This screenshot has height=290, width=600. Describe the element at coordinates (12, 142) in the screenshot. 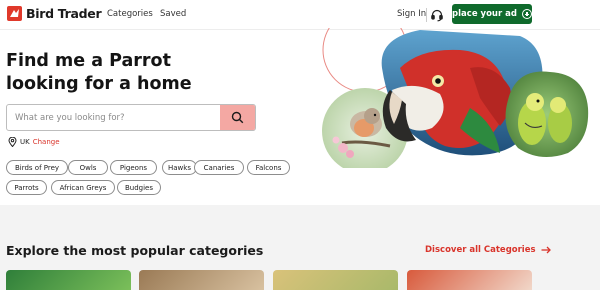

I see `location-pin-icon` at that location.